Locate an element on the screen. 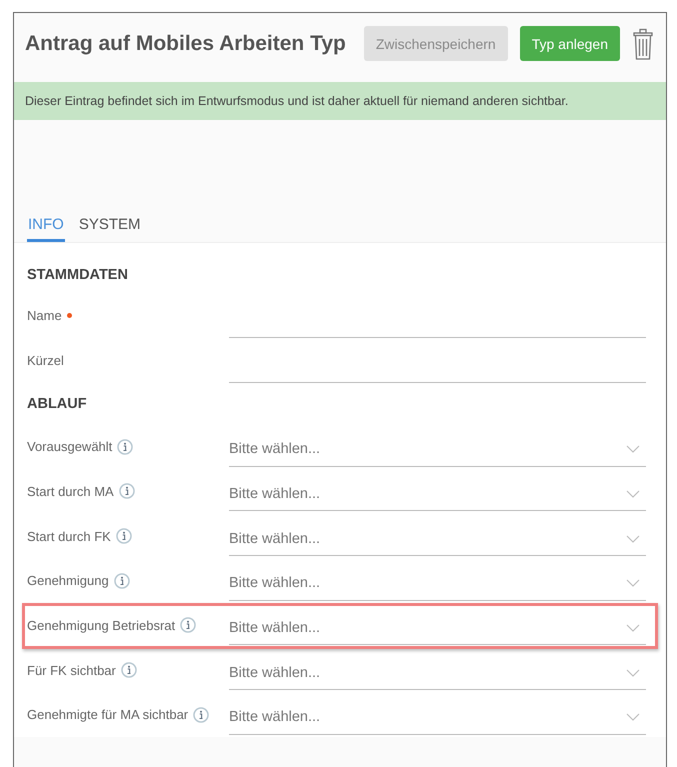  create-button: Typ anlegen is located at coordinates (570, 43).